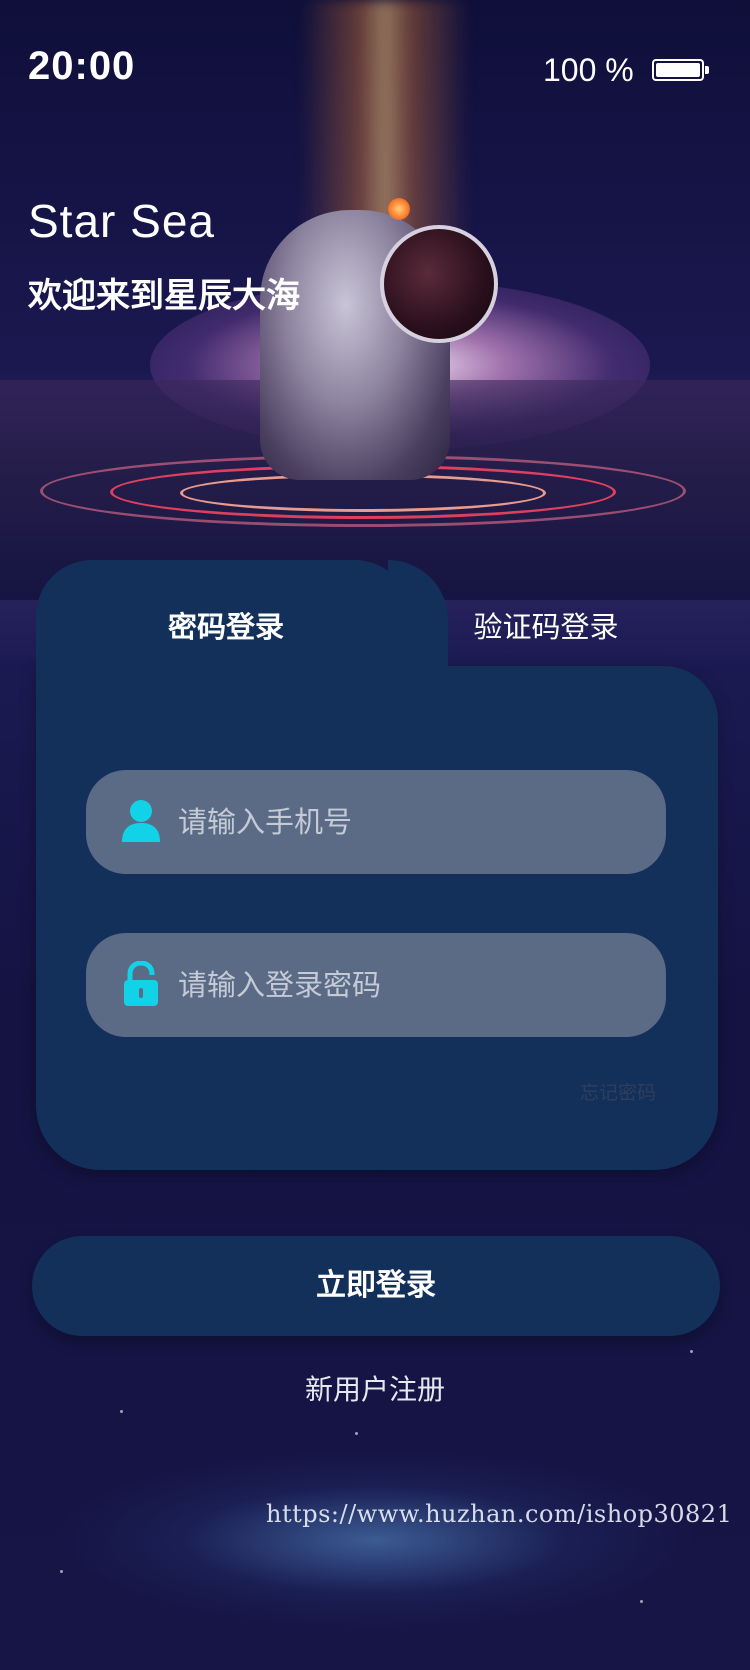 The height and width of the screenshot is (1670, 750). What do you see at coordinates (141, 821) in the screenshot?
I see `user-icon` at bounding box center [141, 821].